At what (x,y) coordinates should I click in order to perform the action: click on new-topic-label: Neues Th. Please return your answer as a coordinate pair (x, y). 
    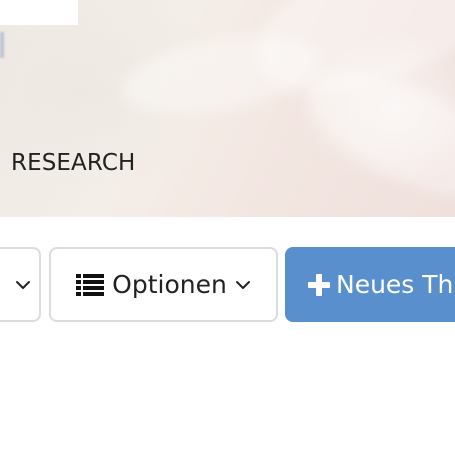
    Looking at the image, I should click on (395, 284).